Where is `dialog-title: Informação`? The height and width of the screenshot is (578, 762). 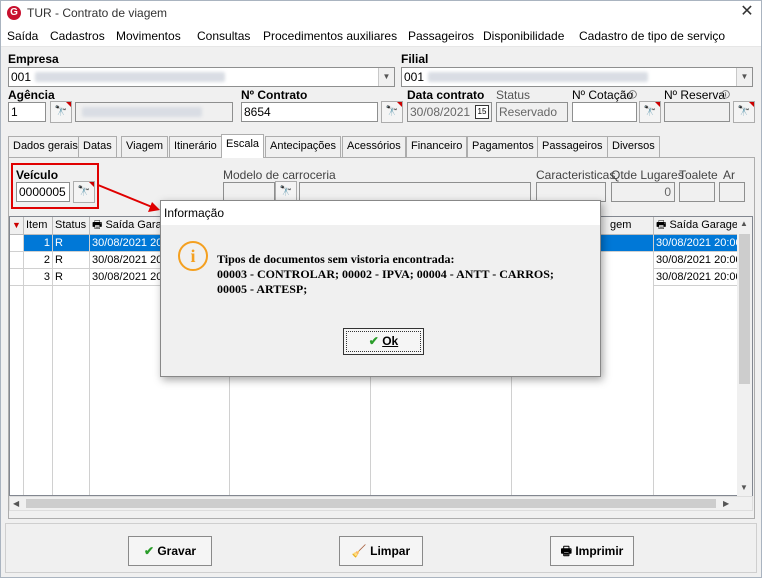
dialog-title: Informação is located at coordinates (380, 213).